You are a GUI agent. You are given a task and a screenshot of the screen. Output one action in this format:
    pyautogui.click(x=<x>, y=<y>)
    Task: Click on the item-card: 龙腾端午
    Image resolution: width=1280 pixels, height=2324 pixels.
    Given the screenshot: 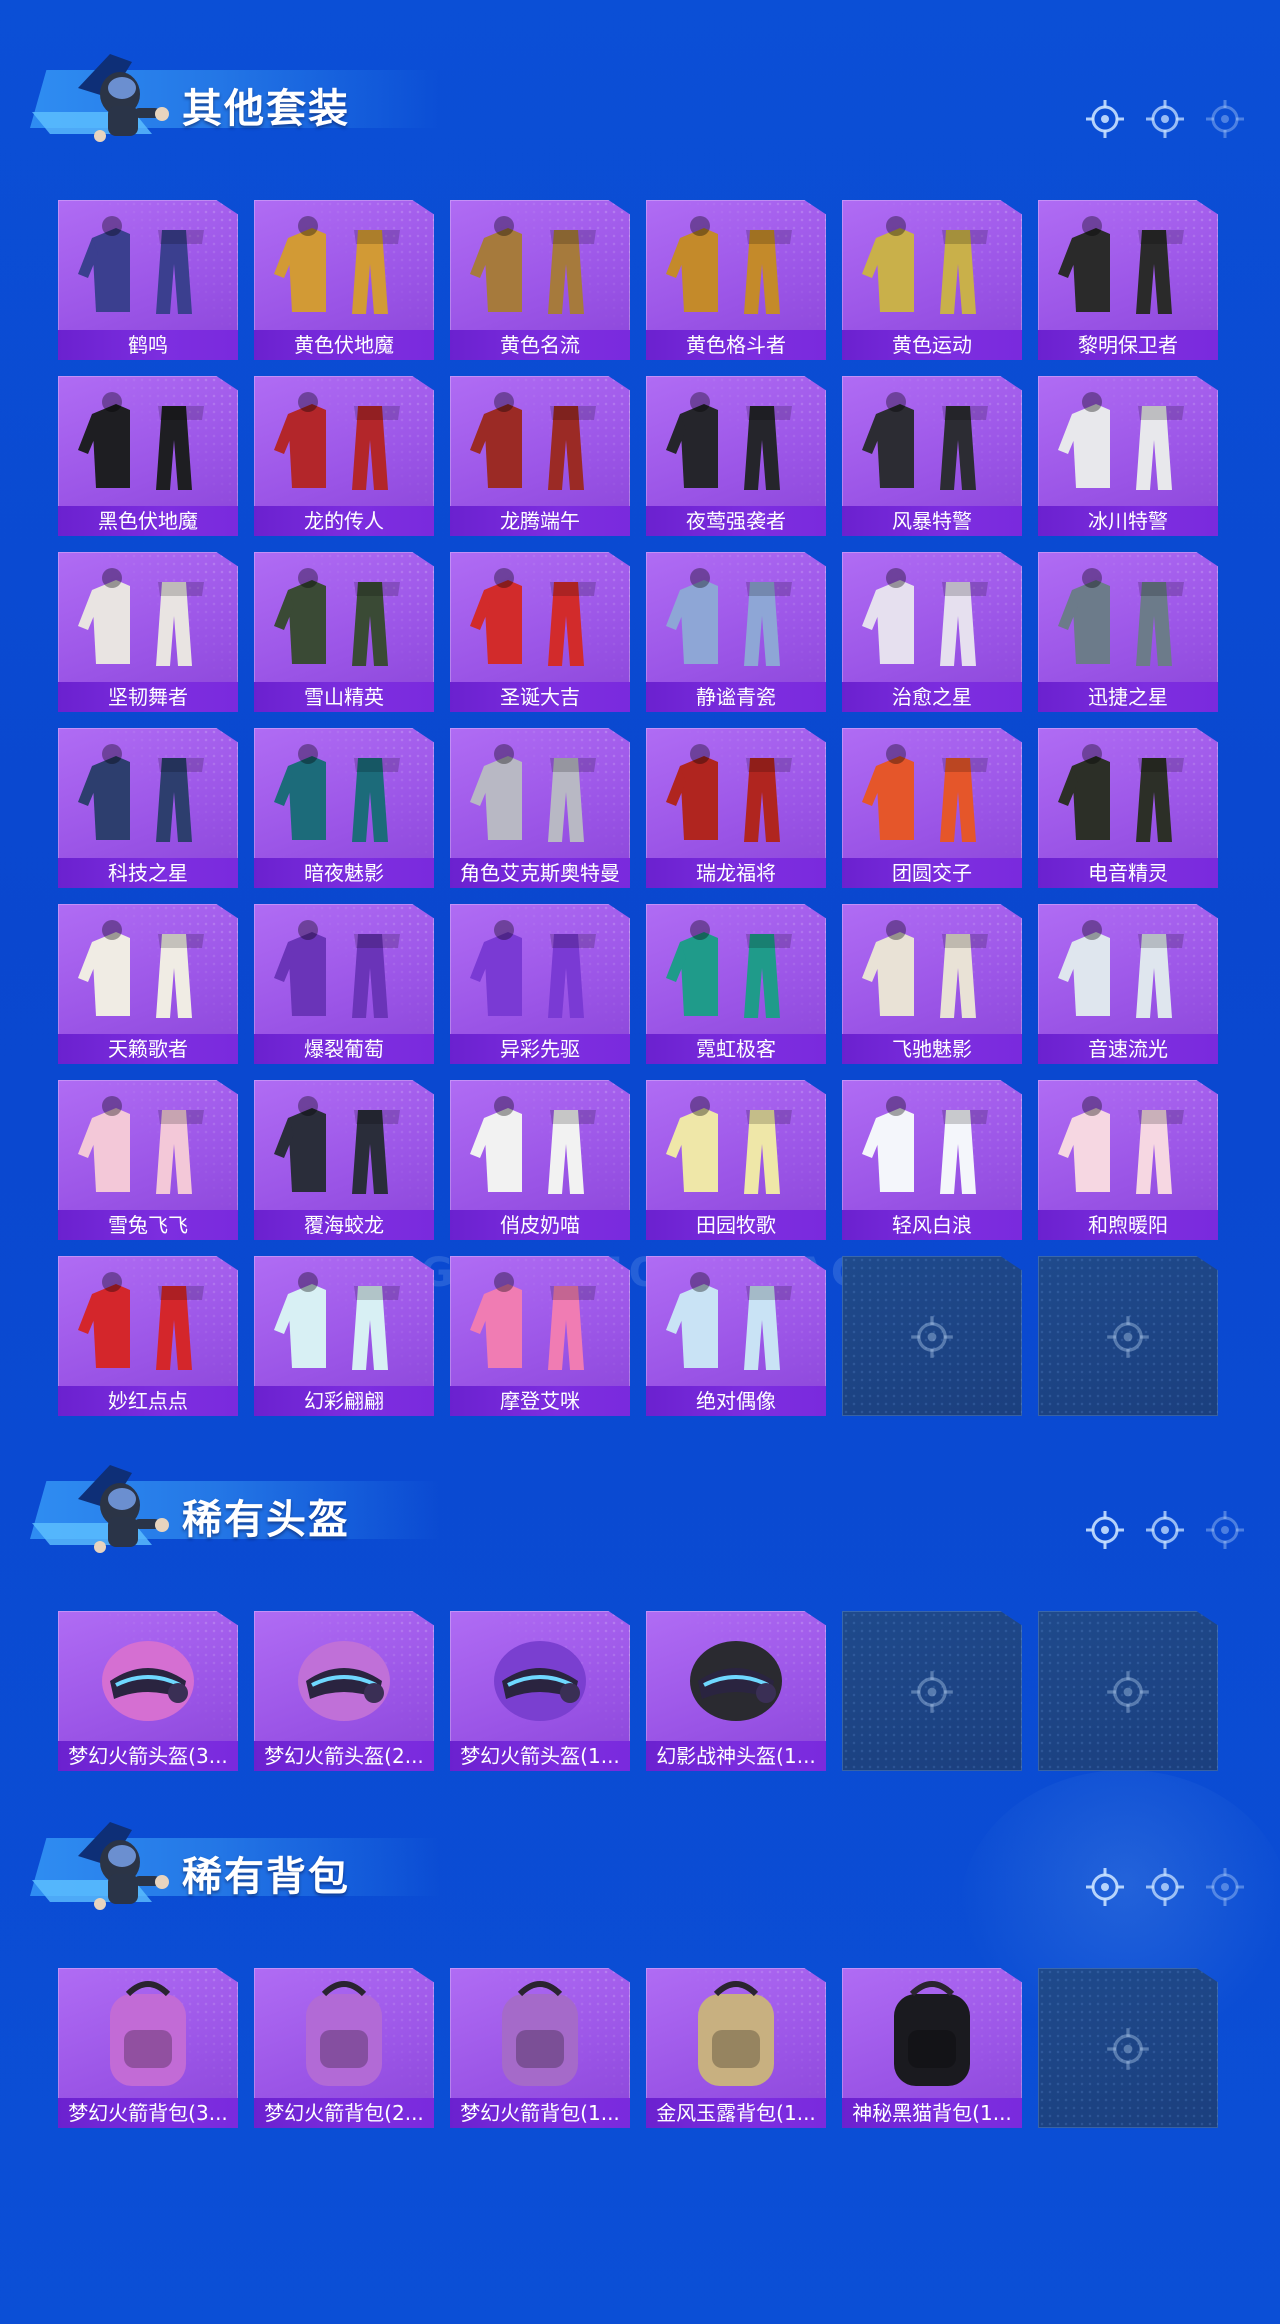 What is the action you would take?
    pyautogui.click(x=540, y=456)
    